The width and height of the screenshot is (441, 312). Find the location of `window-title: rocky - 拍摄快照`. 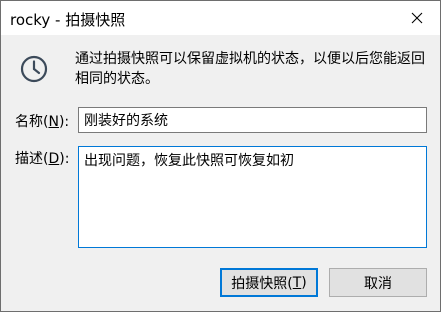

window-title: rocky - 拍摄快照 is located at coordinates (68, 20).